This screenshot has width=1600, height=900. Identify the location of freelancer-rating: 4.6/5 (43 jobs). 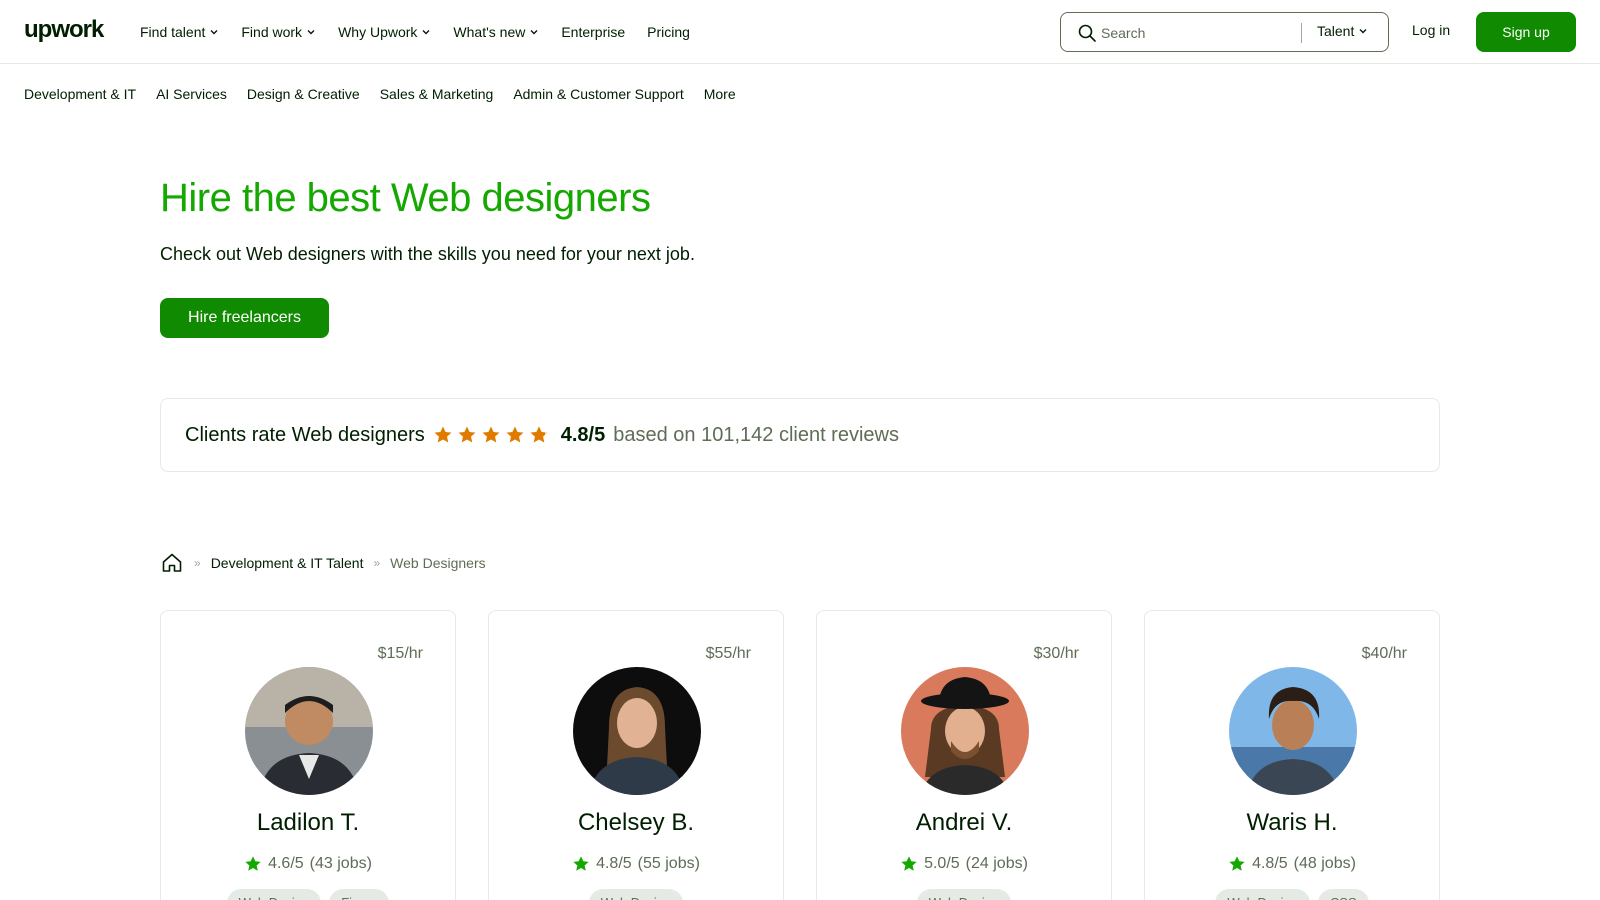
(308, 864).